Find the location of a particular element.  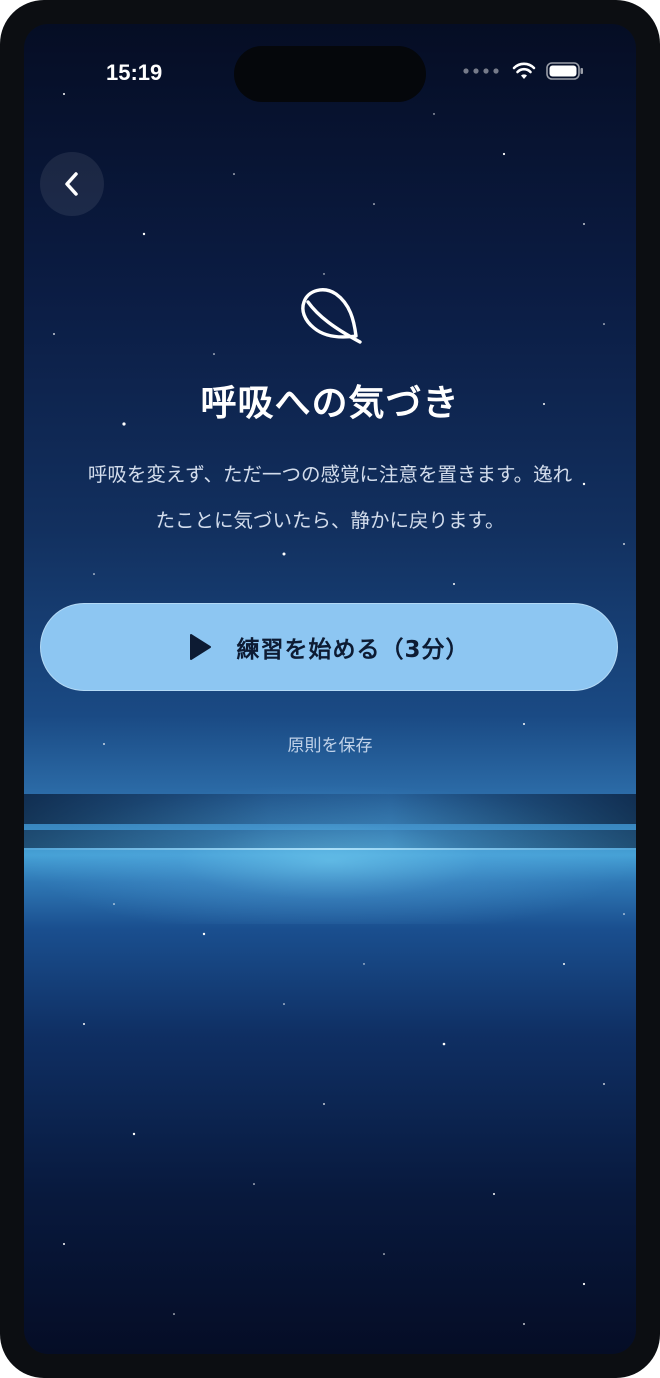

status-icons is located at coordinates (523, 71).